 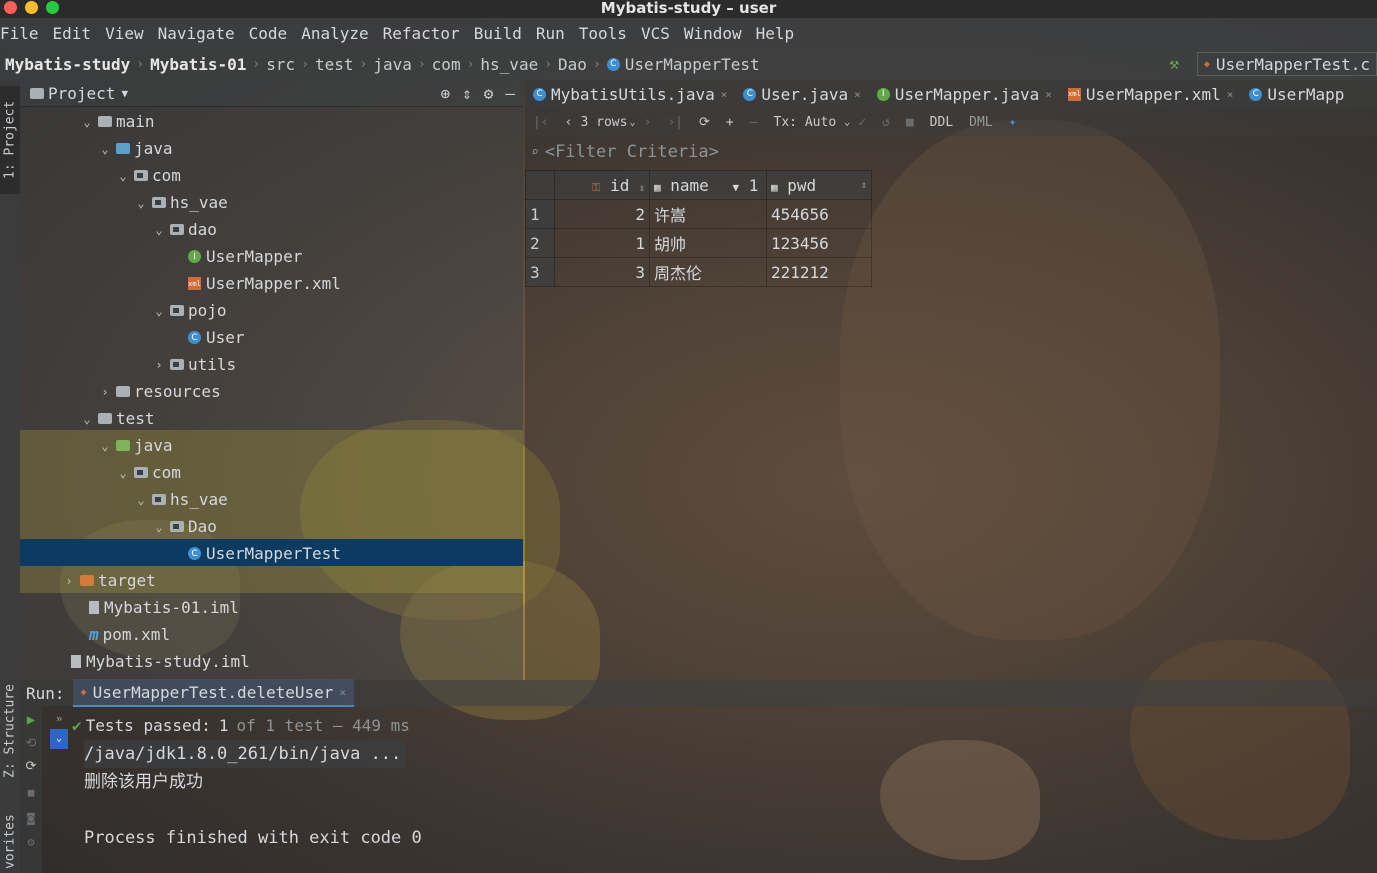 What do you see at coordinates (730, 122) in the screenshot?
I see `add-row-icon: +` at bounding box center [730, 122].